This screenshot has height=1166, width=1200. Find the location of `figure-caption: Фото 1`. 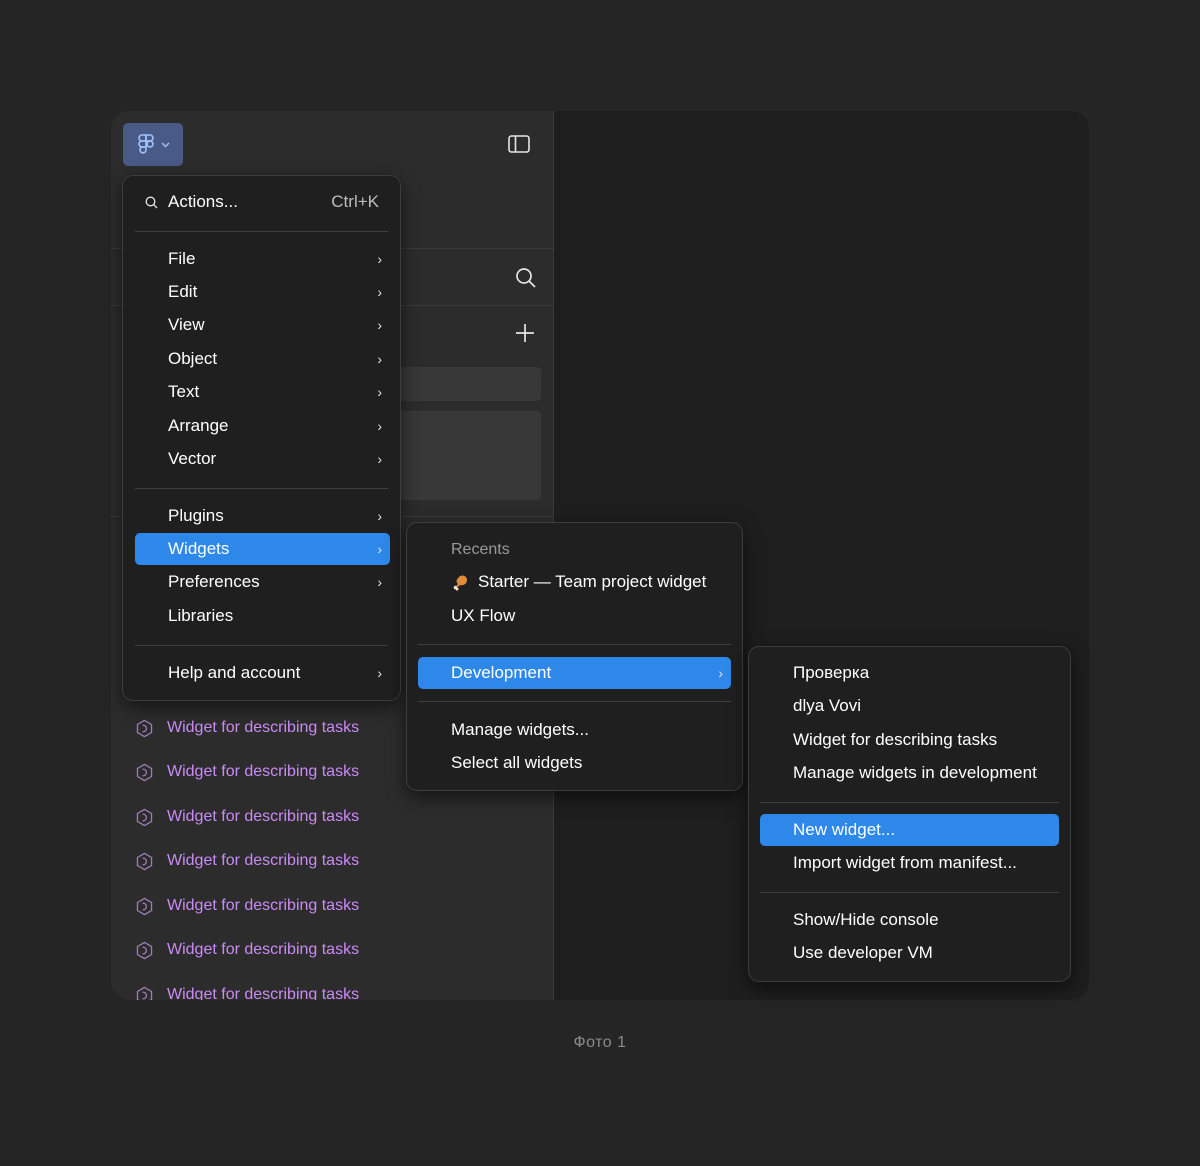

figure-caption: Фото 1 is located at coordinates (600, 1042).